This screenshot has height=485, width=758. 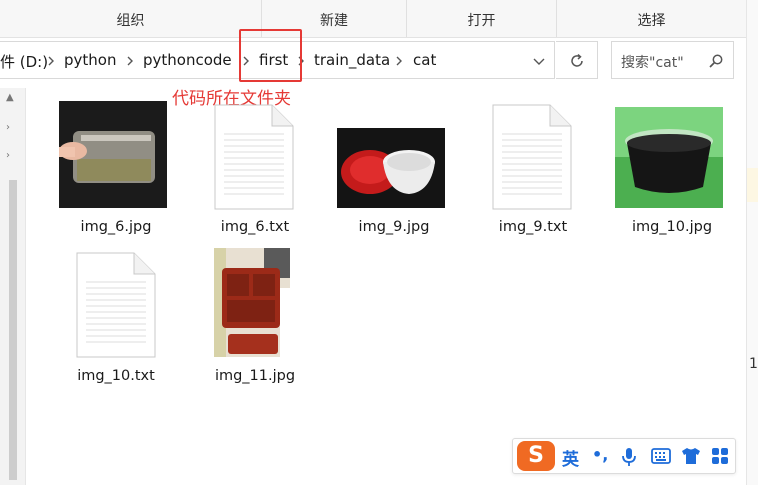 I want to click on ribbon-group-open: 打开, so click(x=482, y=18).